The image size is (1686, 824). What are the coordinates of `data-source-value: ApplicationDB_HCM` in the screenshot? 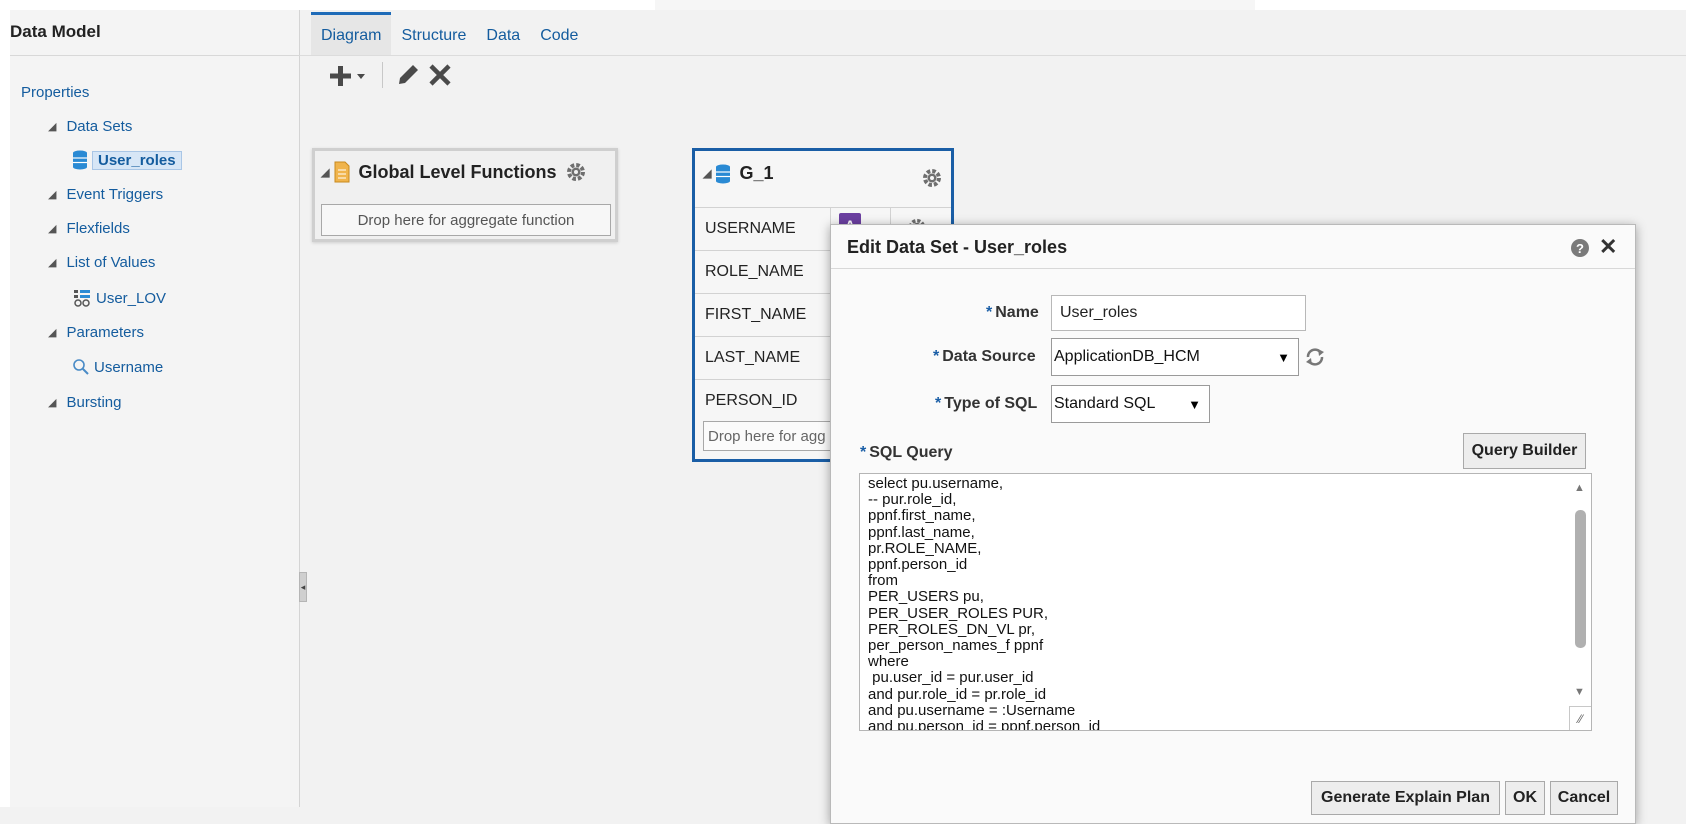 It's located at (1127, 356).